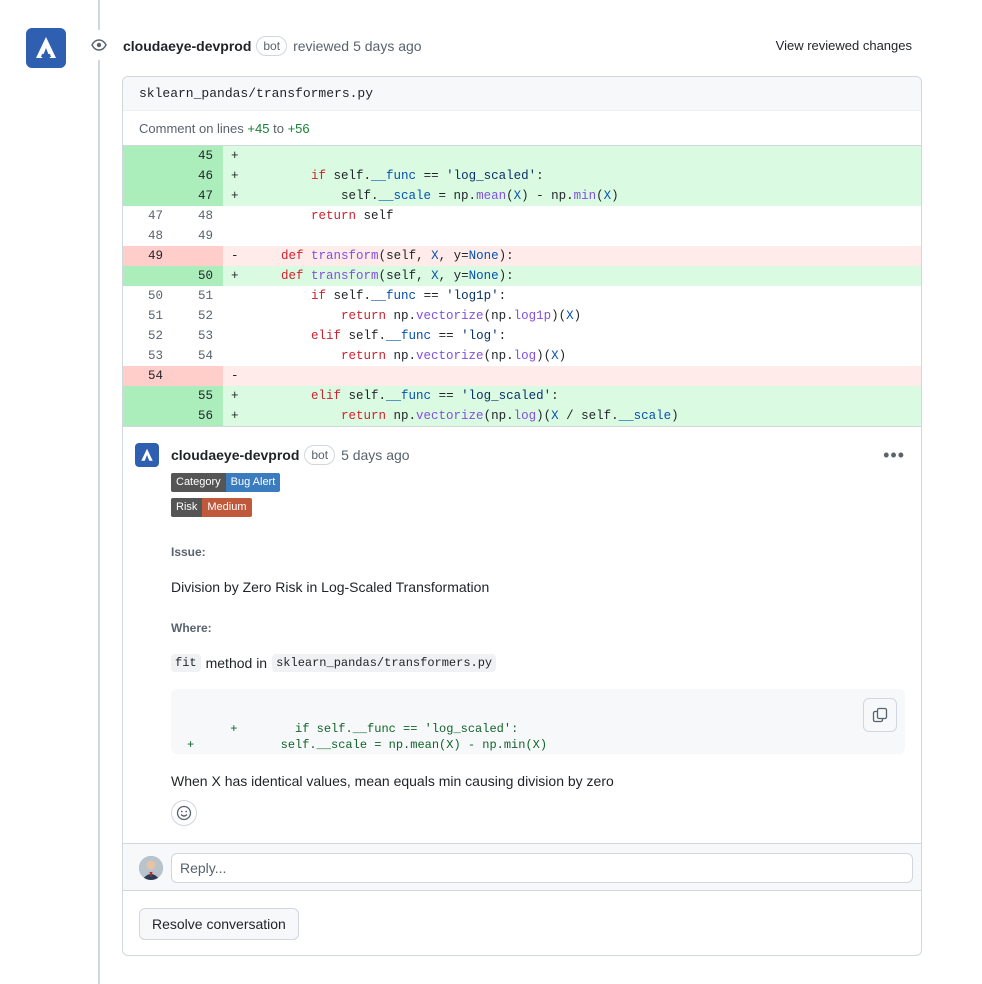 This screenshot has width=982, height=984. I want to click on diff-code: return self, so click(352, 216).